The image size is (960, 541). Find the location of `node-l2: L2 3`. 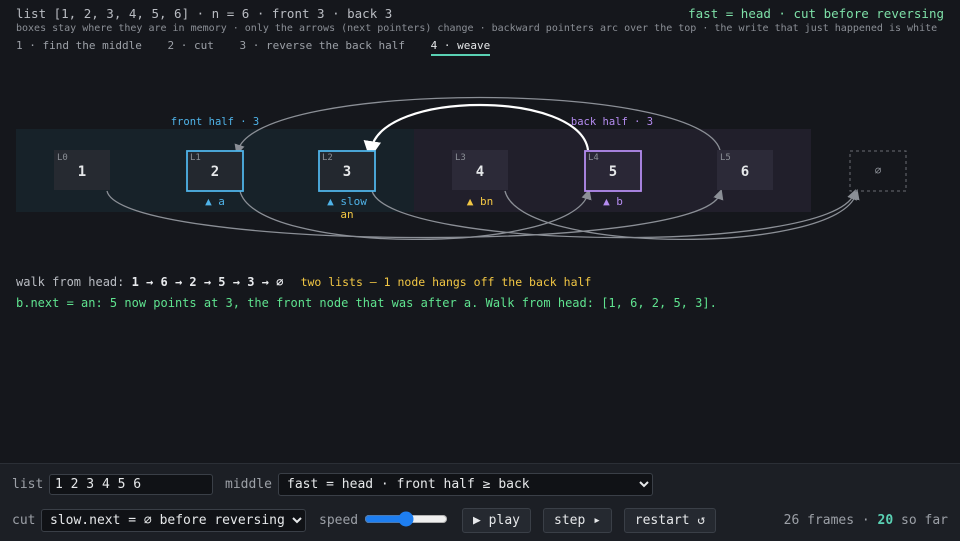

node-l2: L2 3 is located at coordinates (347, 171).